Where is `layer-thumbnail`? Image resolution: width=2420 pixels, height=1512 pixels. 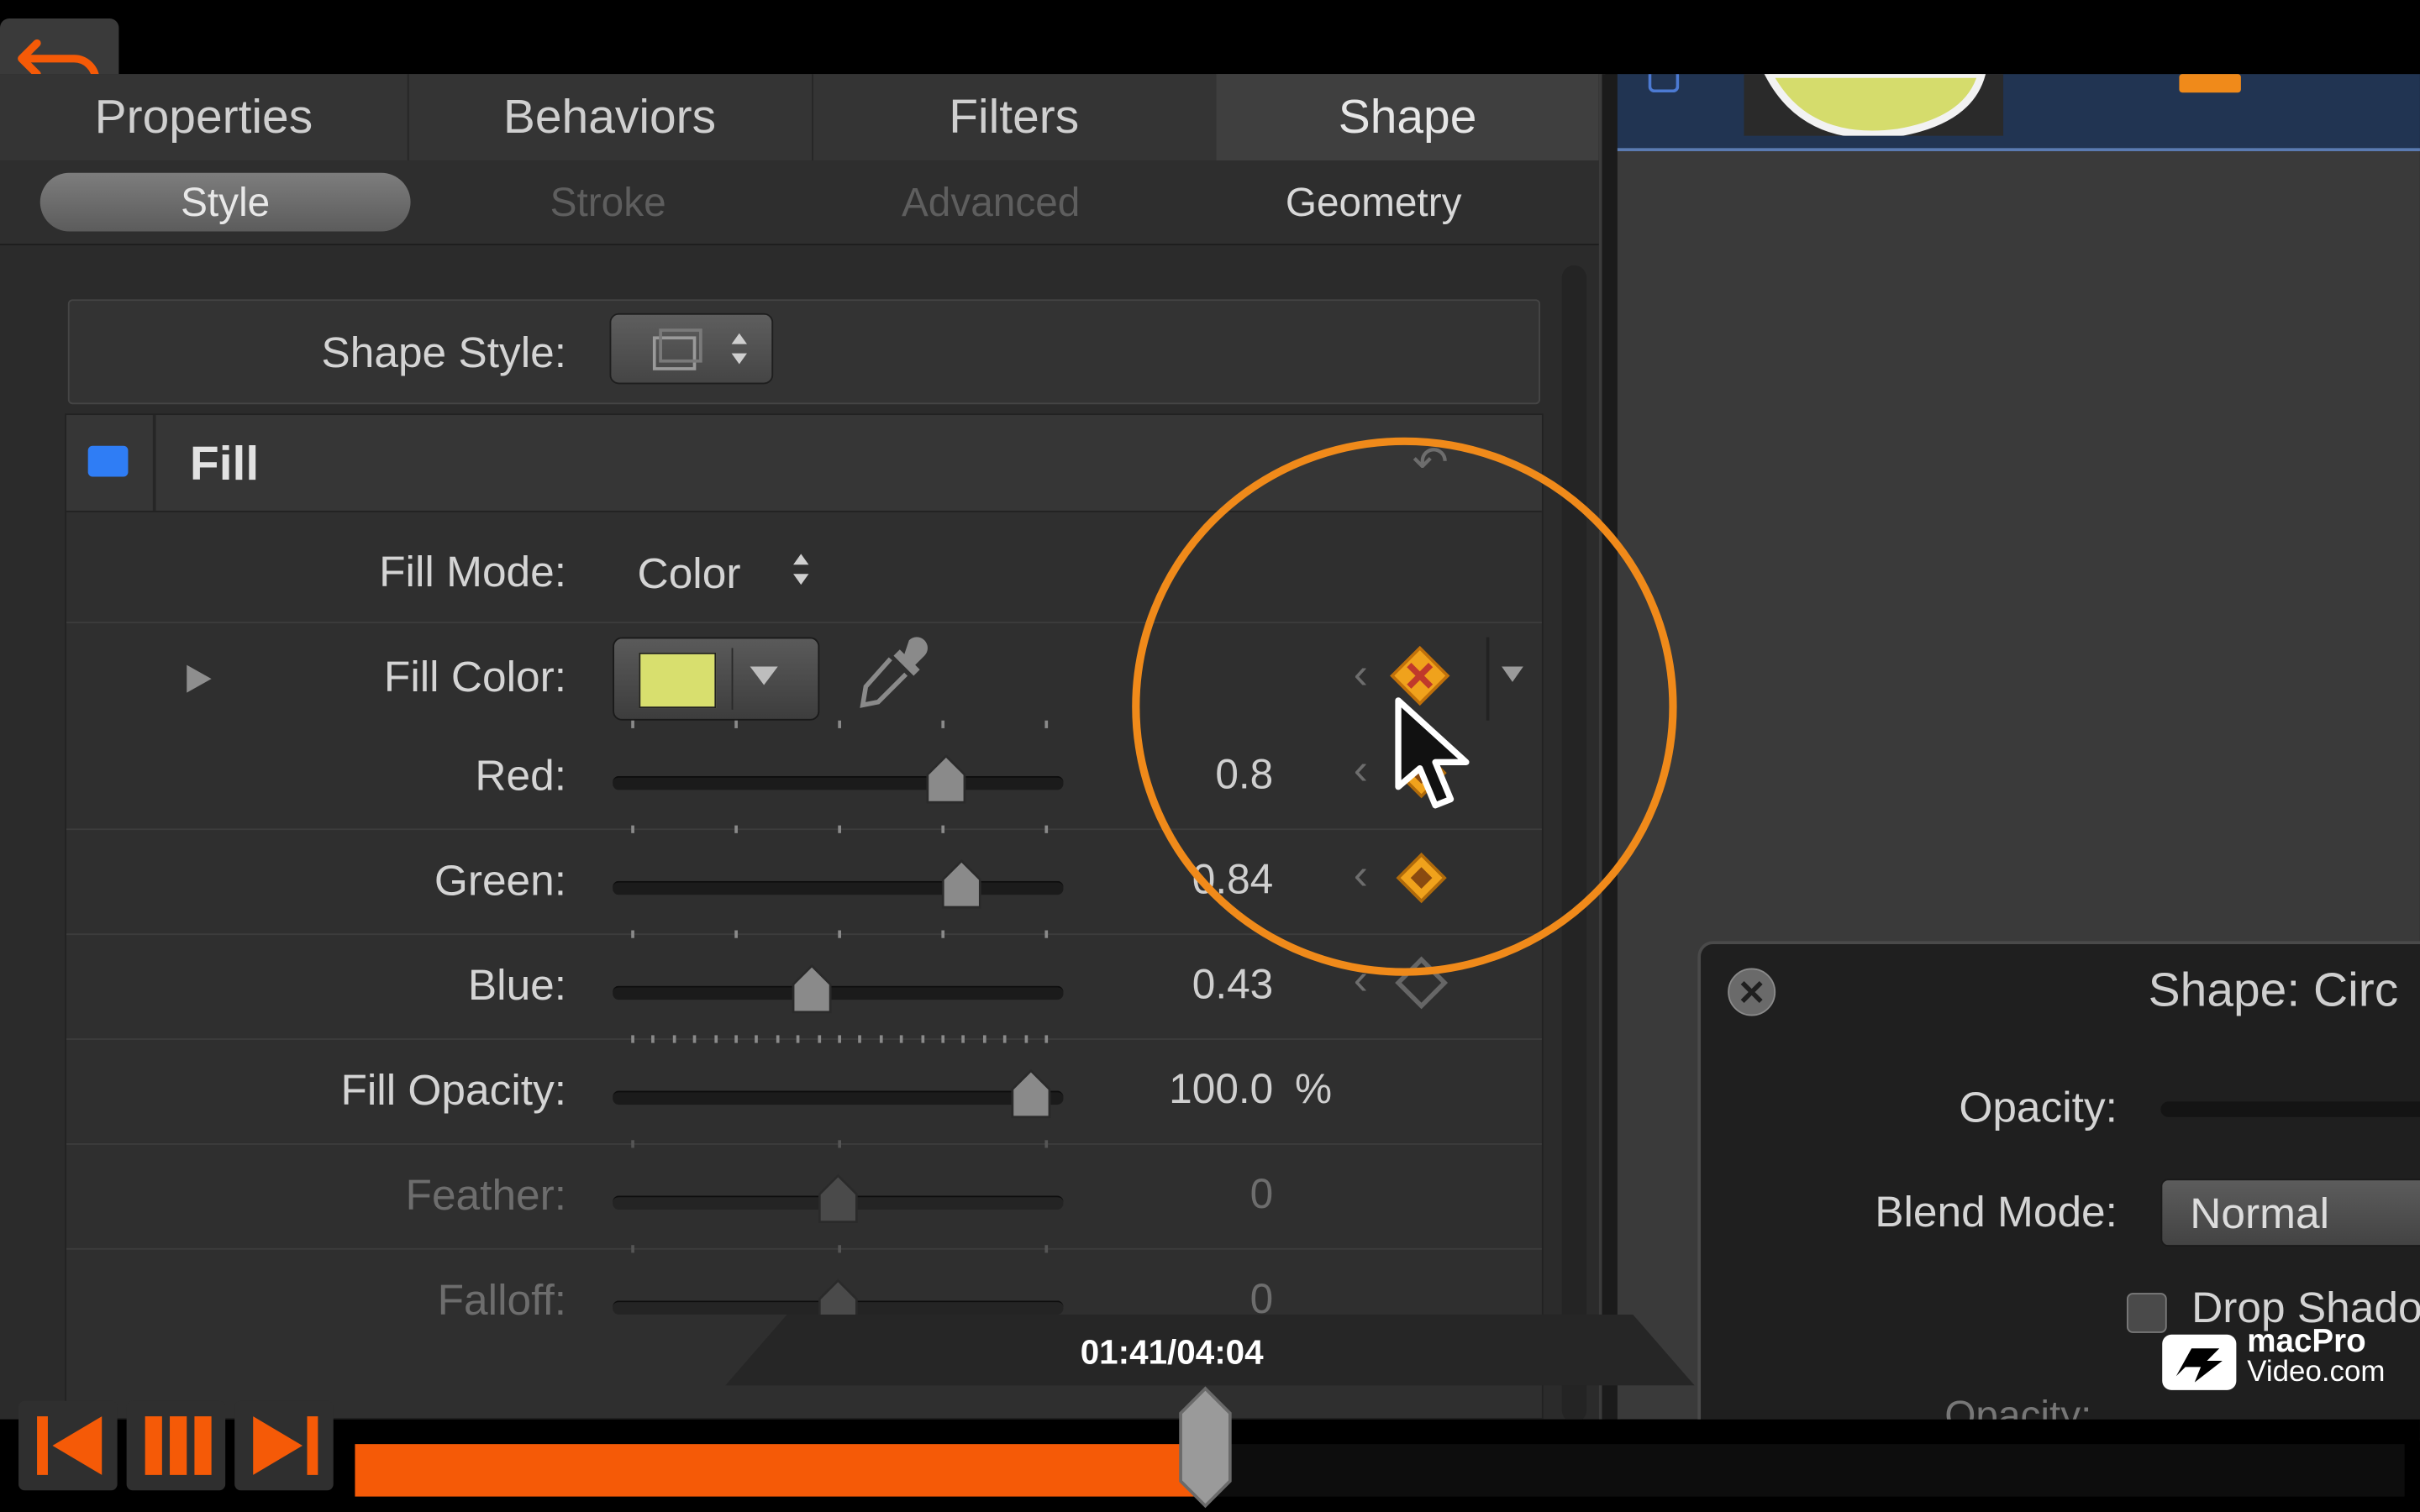
layer-thumbnail is located at coordinates (1874, 104).